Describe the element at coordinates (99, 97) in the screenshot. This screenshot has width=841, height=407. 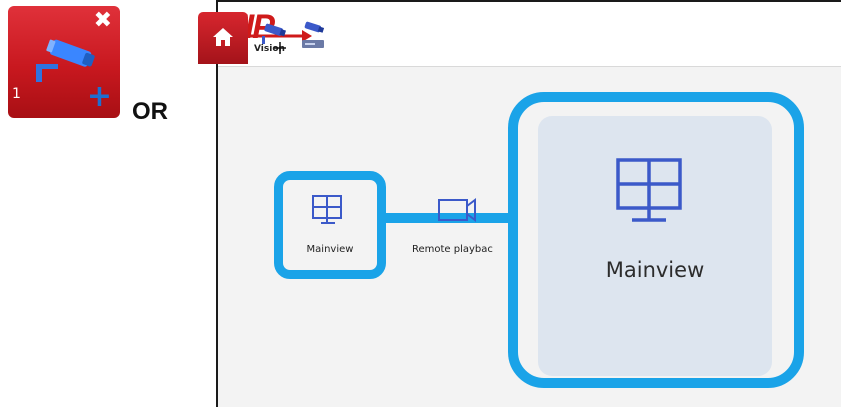
I see `plus-icon: +` at that location.